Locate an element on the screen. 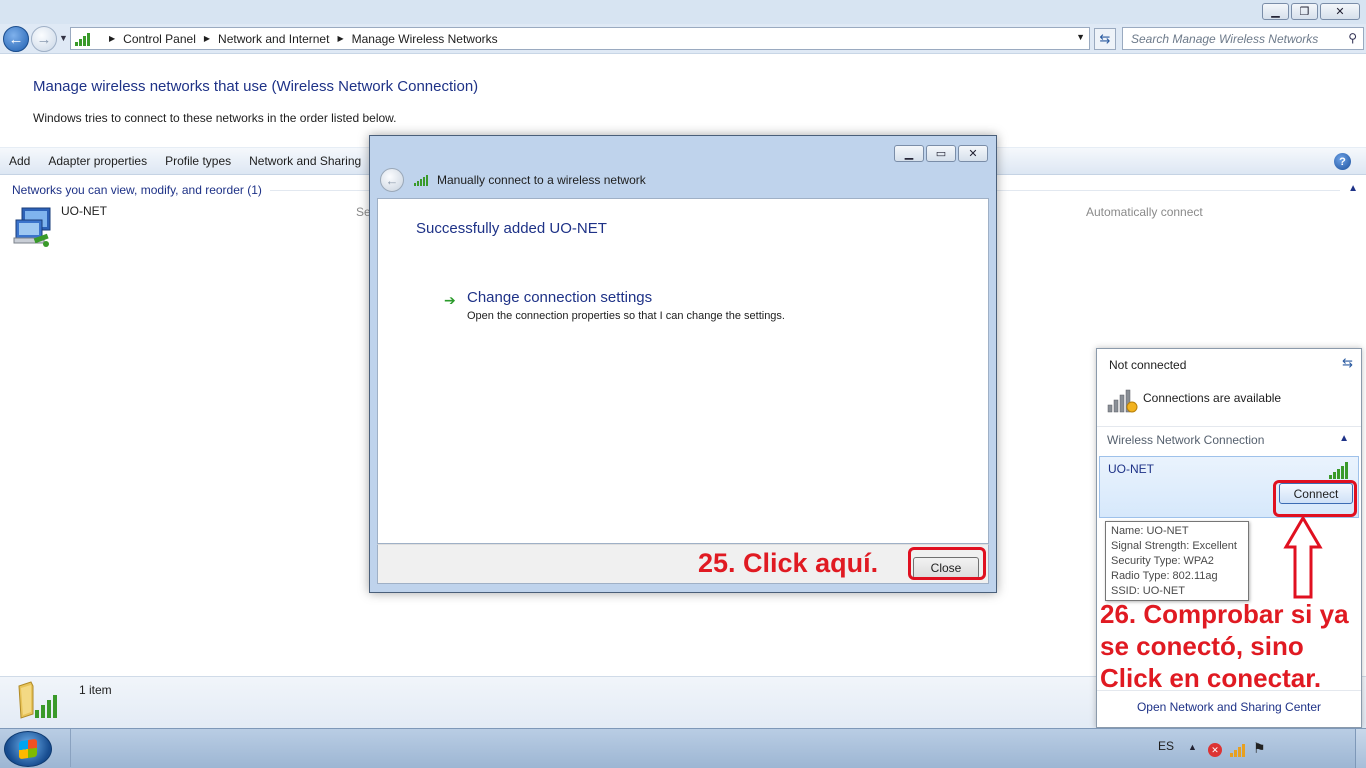 The width and height of the screenshot is (1366, 768). dialog-close-icon: ✕ is located at coordinates (973, 153).